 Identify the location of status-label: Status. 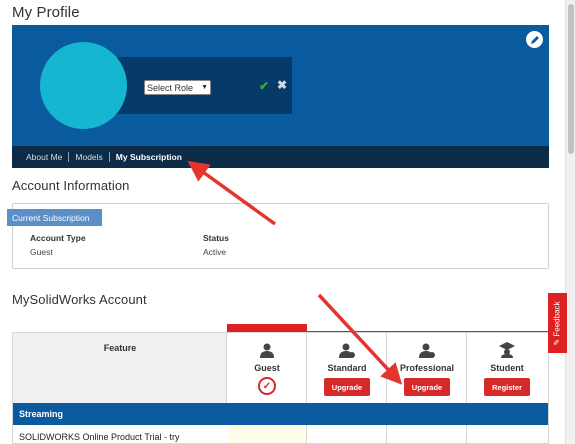
(216, 238).